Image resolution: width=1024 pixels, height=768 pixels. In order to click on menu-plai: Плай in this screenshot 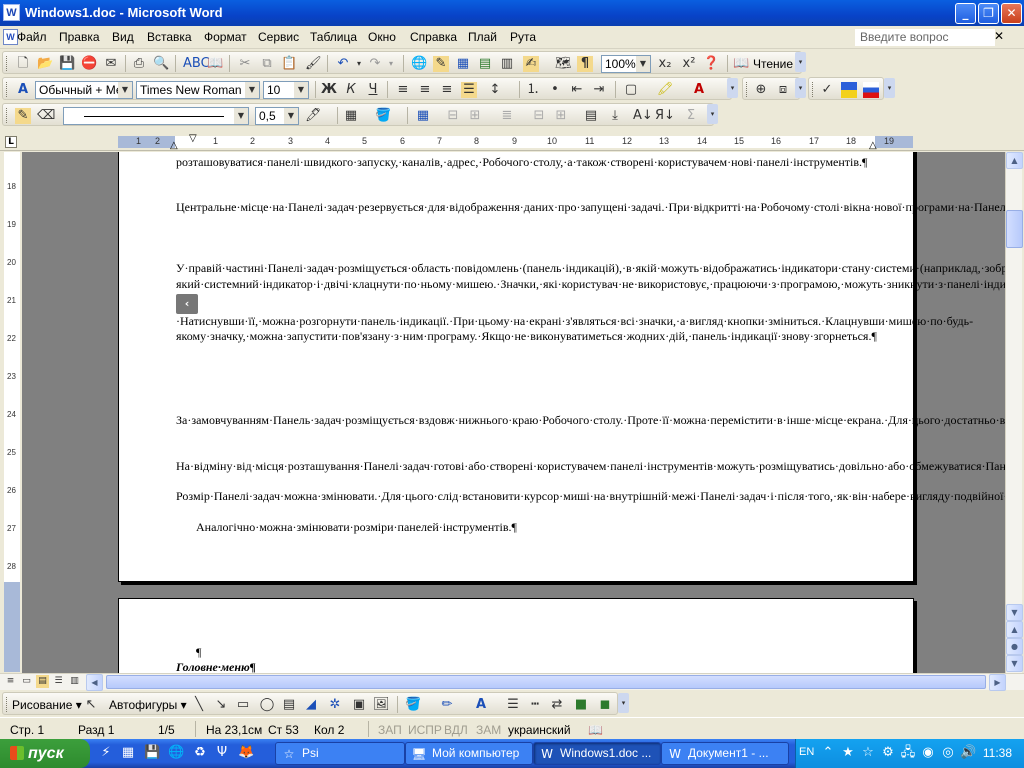, I will do `click(482, 37)`.